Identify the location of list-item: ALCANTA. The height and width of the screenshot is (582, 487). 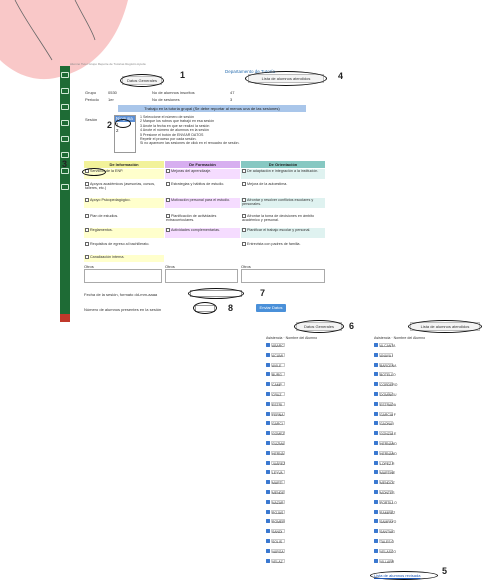
(384, 345).